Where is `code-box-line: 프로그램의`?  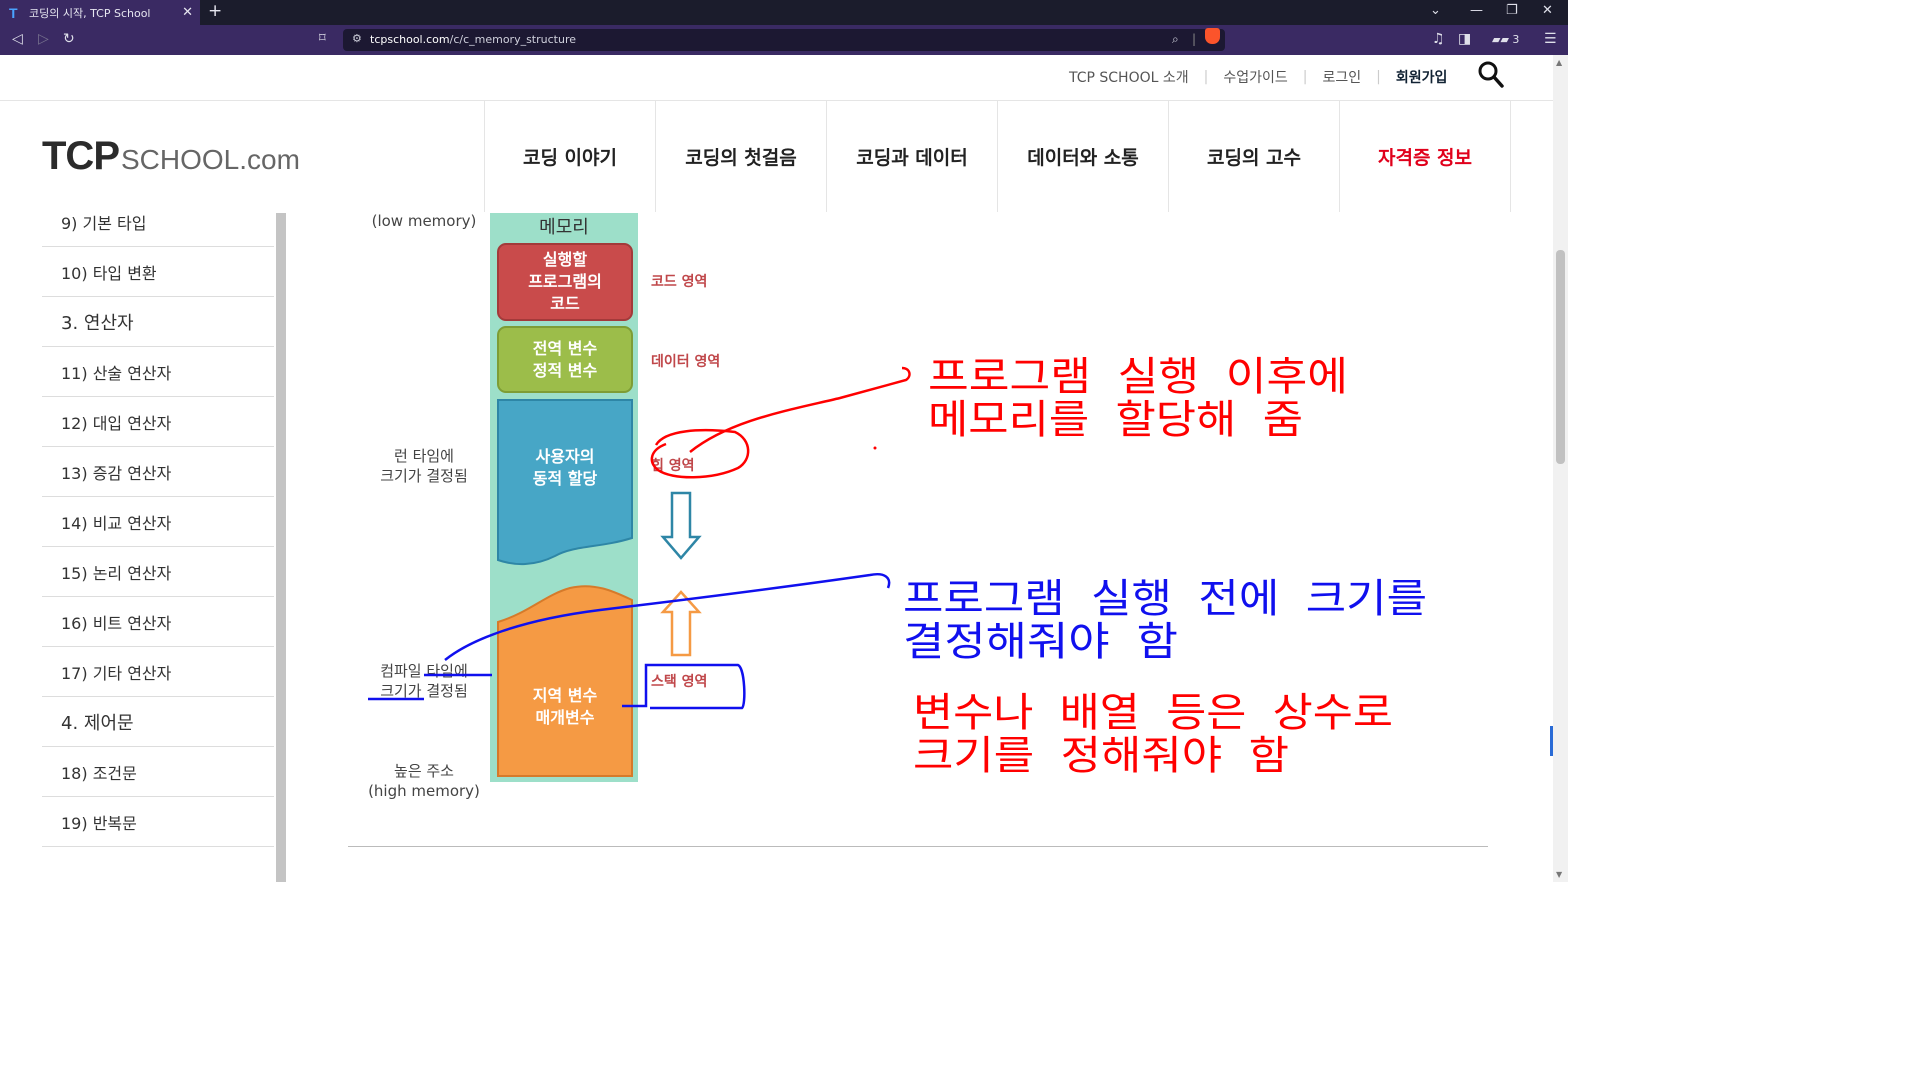
code-box-line: 프로그램의 is located at coordinates (565, 281).